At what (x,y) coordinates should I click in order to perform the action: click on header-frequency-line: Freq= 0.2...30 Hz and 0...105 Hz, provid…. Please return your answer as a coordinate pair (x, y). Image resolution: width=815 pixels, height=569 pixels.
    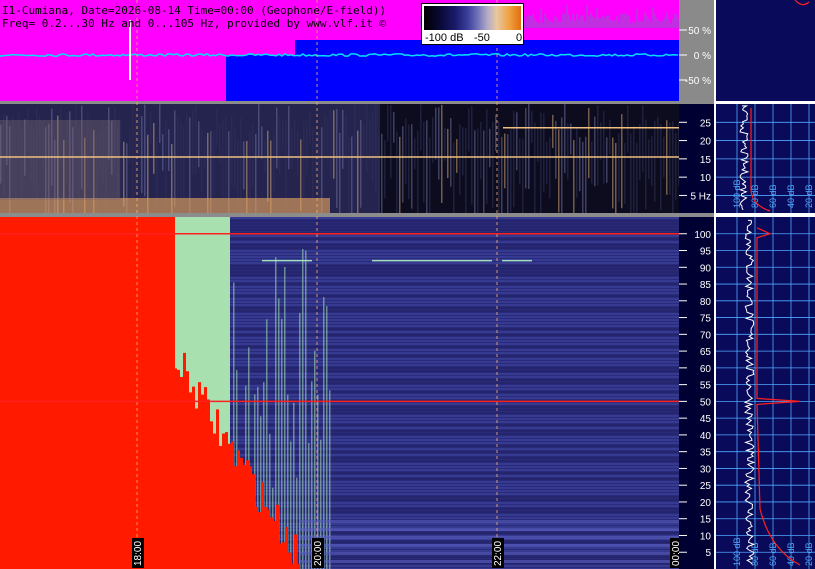
    Looking at the image, I should click on (194, 23).